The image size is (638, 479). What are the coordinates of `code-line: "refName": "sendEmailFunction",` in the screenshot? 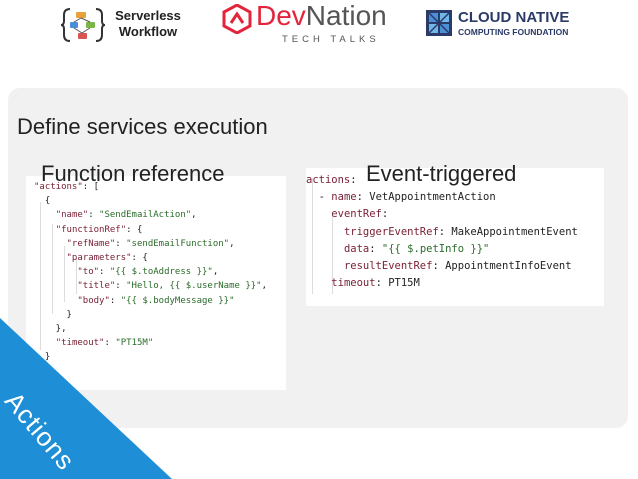 It's located at (150, 243).